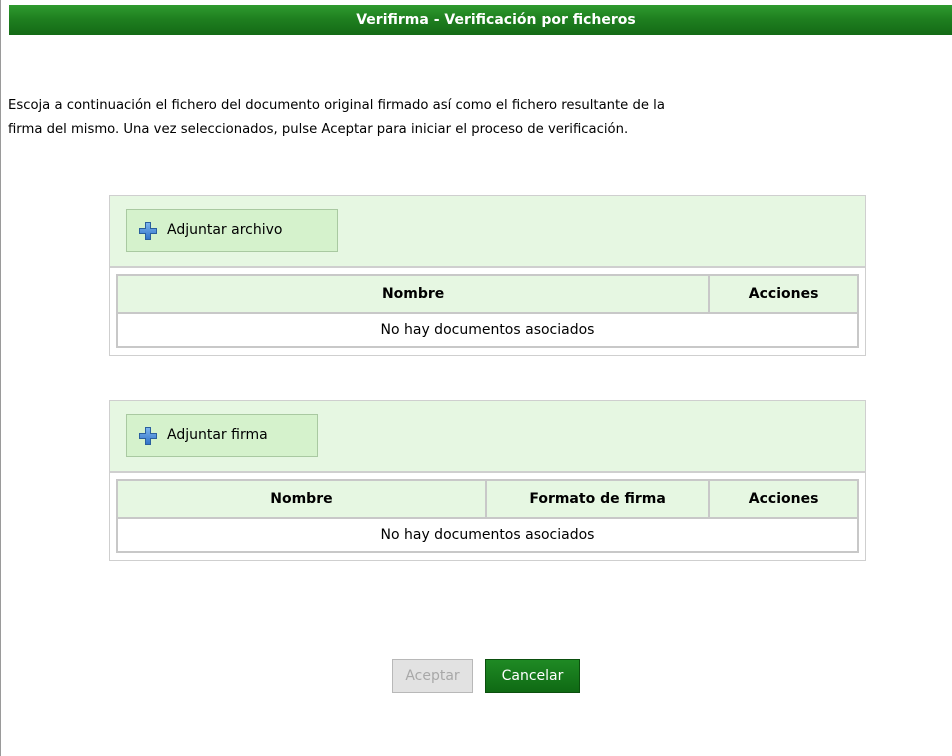 Image resolution: width=952 pixels, height=756 pixels. What do you see at coordinates (597, 499) in the screenshot?
I see `column-header-signature-format: Formato de firma` at bounding box center [597, 499].